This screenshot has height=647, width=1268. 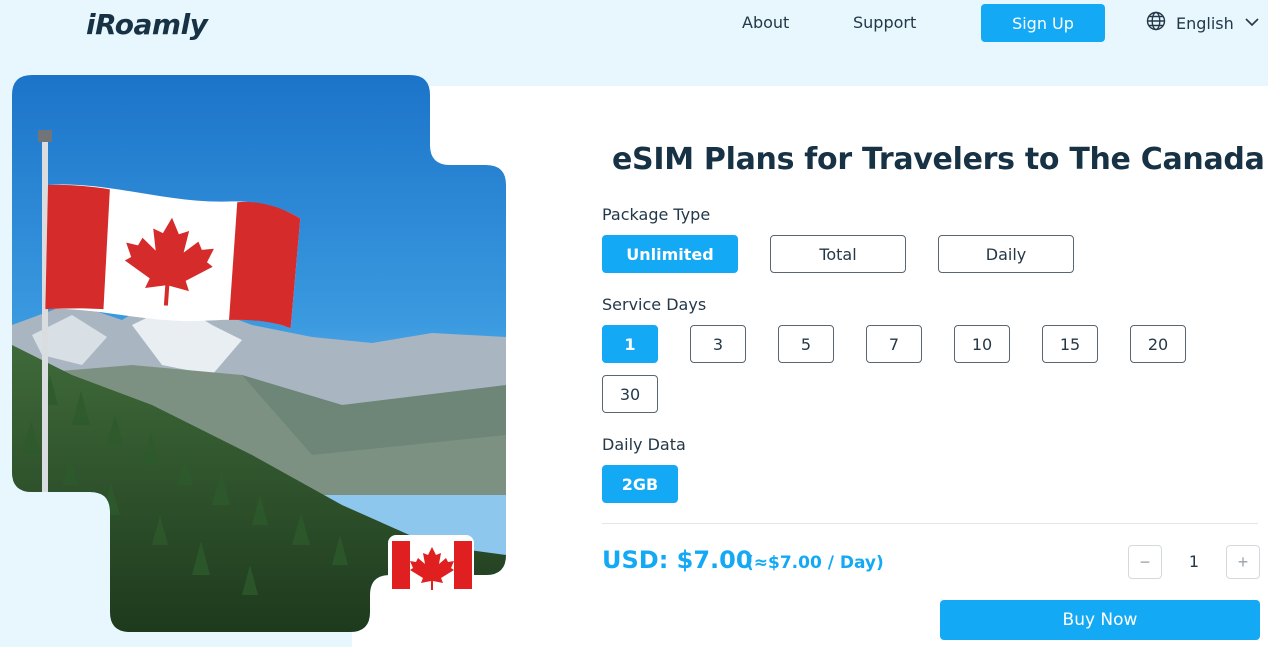 I want to click on buy-now-button: Buy Now, so click(x=1100, y=620).